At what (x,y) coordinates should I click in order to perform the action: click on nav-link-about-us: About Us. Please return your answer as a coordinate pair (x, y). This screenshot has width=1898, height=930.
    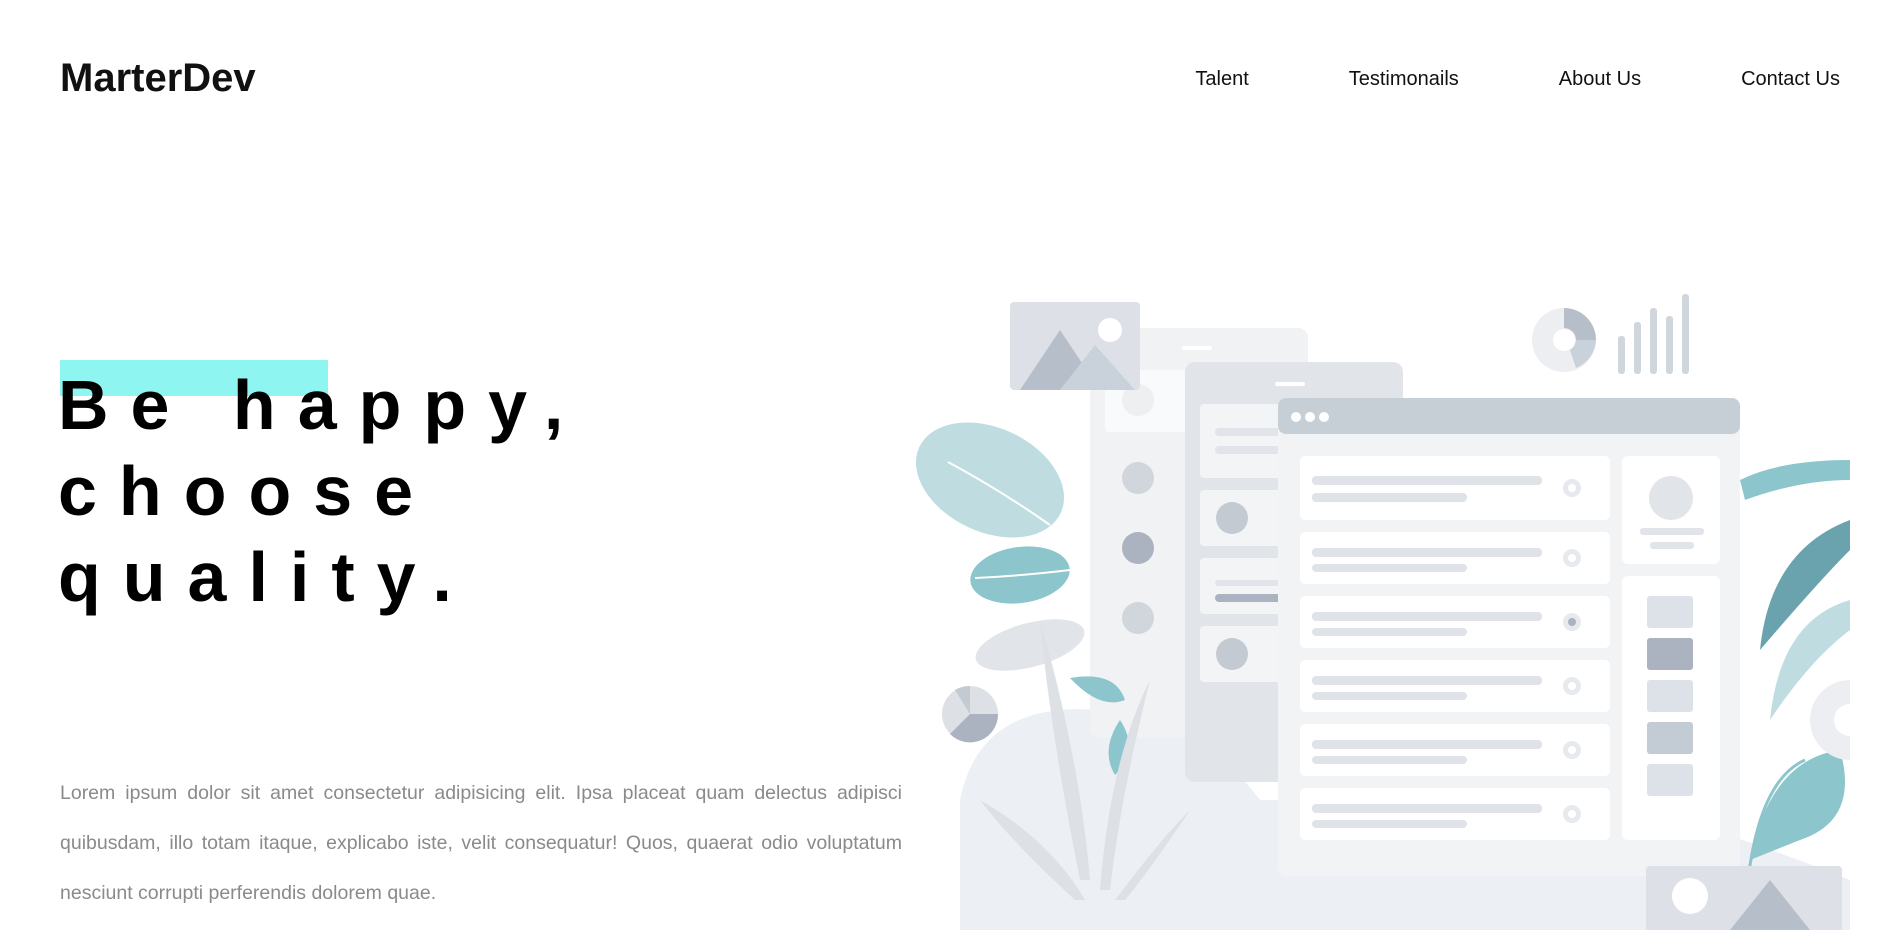
    Looking at the image, I should click on (1600, 79).